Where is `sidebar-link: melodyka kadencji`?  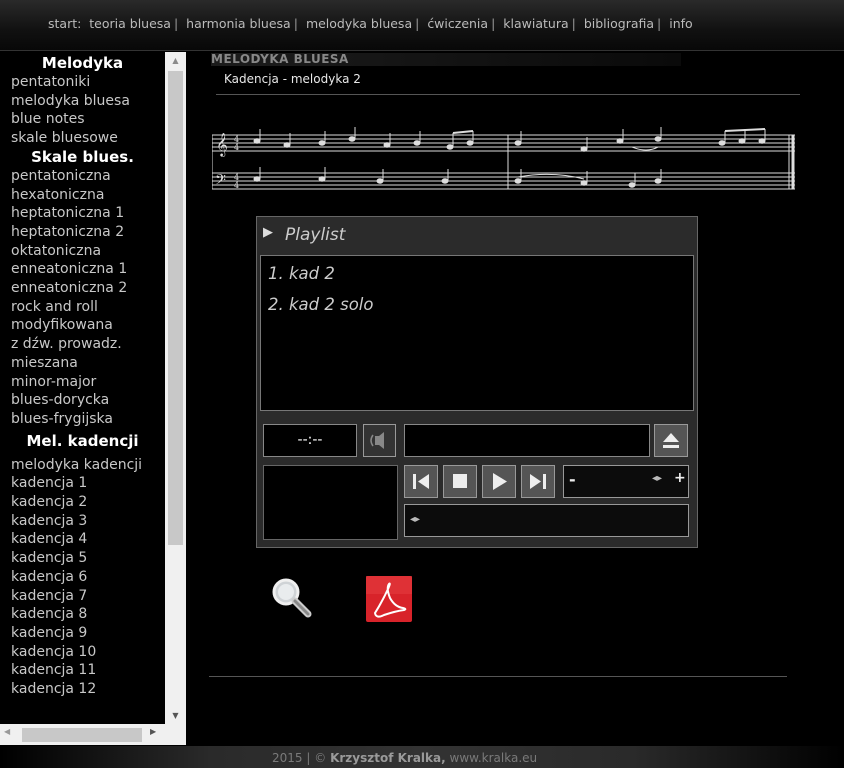
sidebar-link: melodyka kadencji is located at coordinates (82, 465).